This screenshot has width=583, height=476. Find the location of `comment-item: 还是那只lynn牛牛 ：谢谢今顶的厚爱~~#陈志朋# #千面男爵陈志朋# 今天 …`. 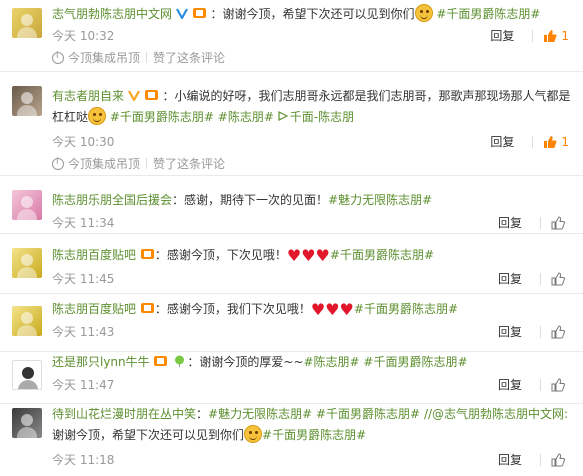

comment-item: 还是那只lynn牛牛 ：谢谢今顶的厚爱~~#陈志朋# #千面男爵陈志朋# 今天 … is located at coordinates (291, 378).